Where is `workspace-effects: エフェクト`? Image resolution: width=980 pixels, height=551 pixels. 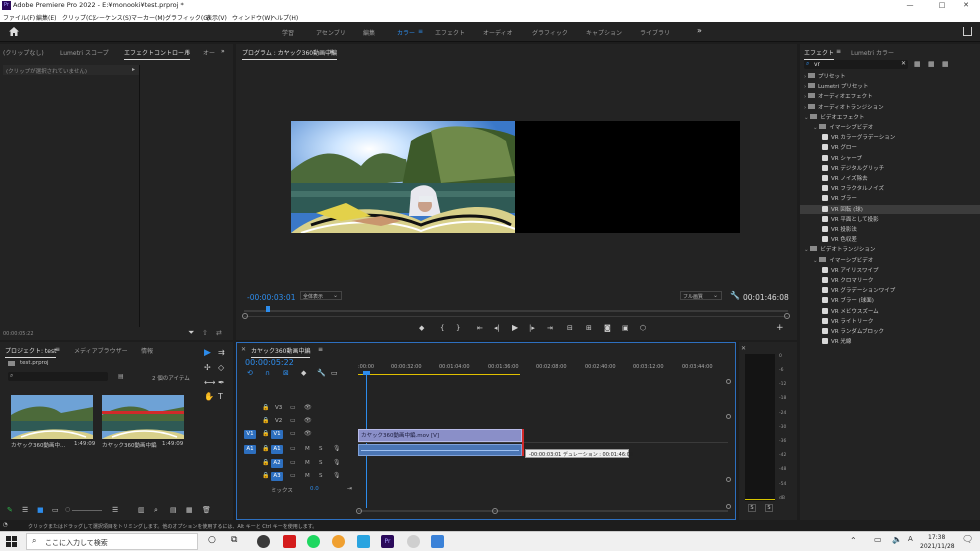 workspace-effects: エフェクト is located at coordinates (450, 32).